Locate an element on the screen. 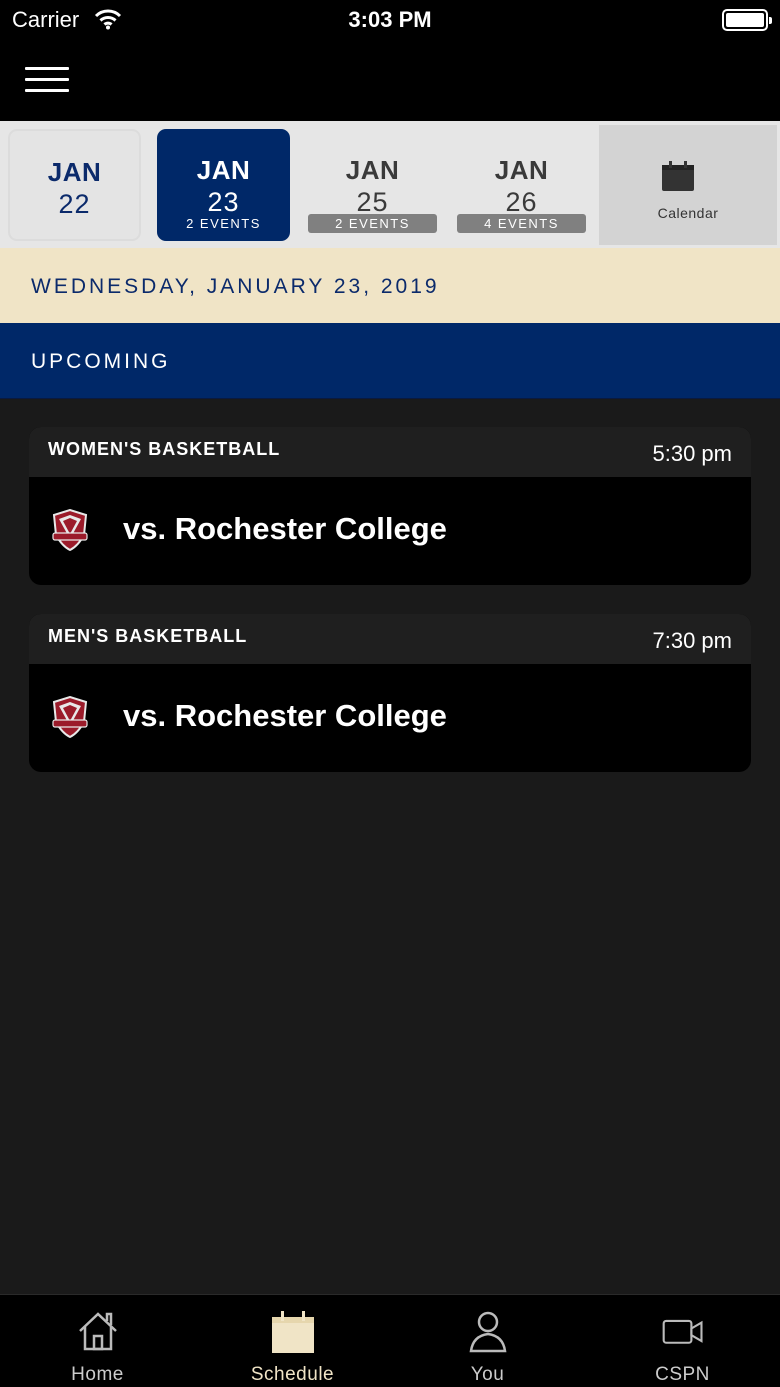 Image resolution: width=780 pixels, height=1387 pixels. event-sport: MEN'S BASKETBALL is located at coordinates (148, 636).